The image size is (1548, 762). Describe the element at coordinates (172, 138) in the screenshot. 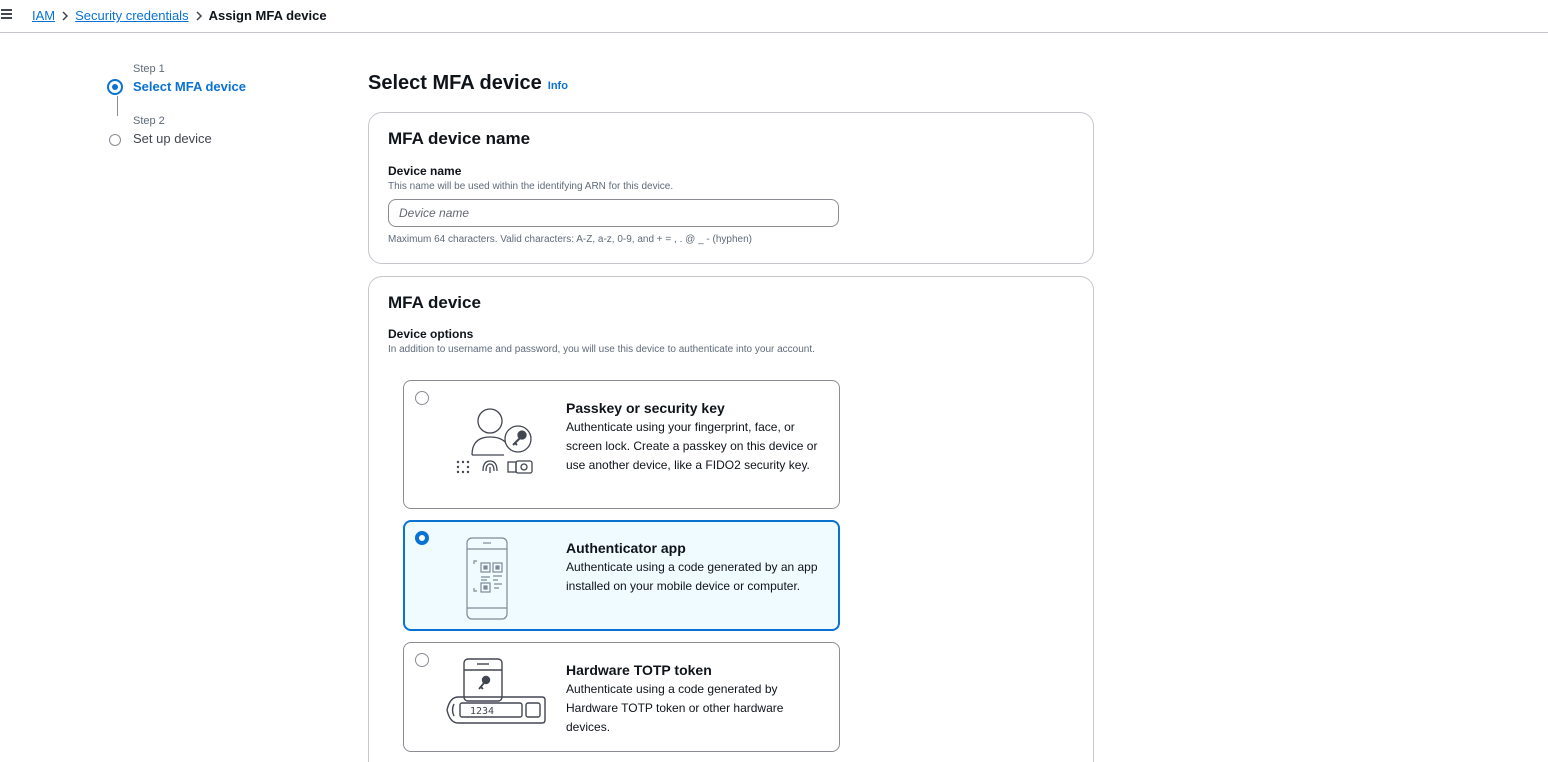

I see `step-title: Set up device` at that location.